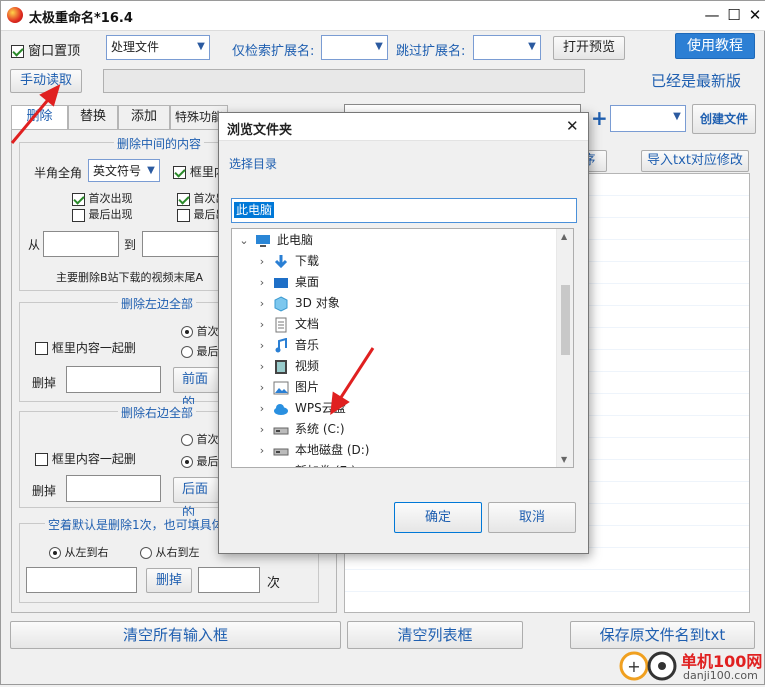 This screenshot has height=687, width=765. What do you see at coordinates (355, 375) in the screenshot?
I see `red-arrow-wps` at bounding box center [355, 375].